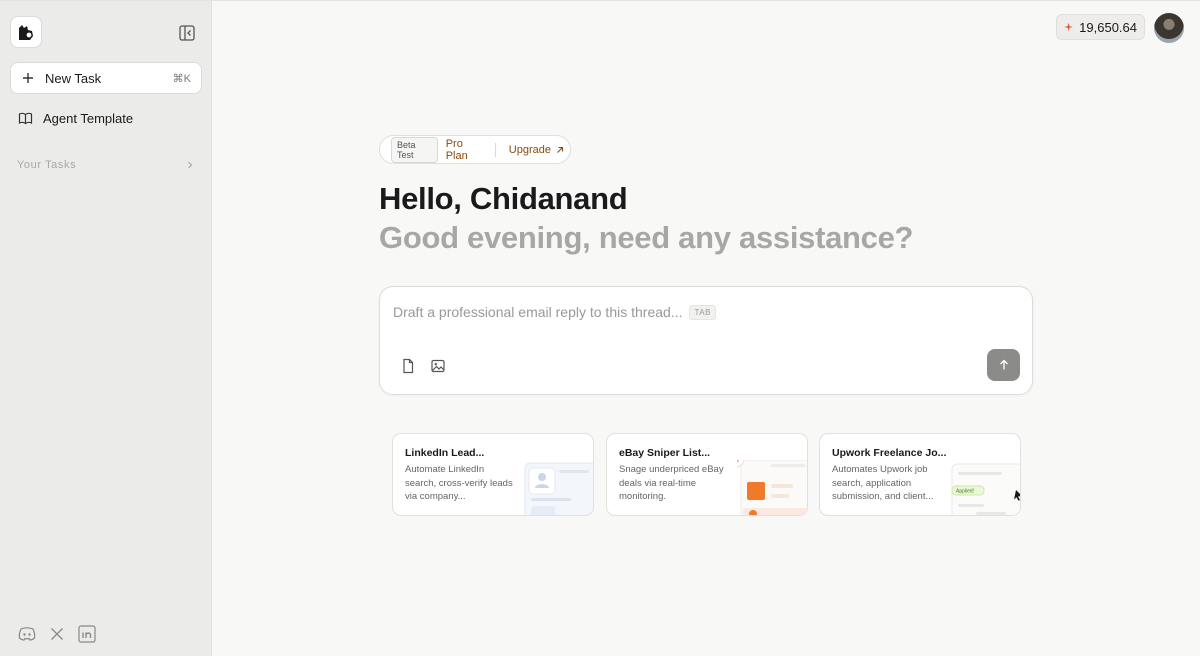 The height and width of the screenshot is (656, 1200). I want to click on tab-key-hint: TAB, so click(702, 312).